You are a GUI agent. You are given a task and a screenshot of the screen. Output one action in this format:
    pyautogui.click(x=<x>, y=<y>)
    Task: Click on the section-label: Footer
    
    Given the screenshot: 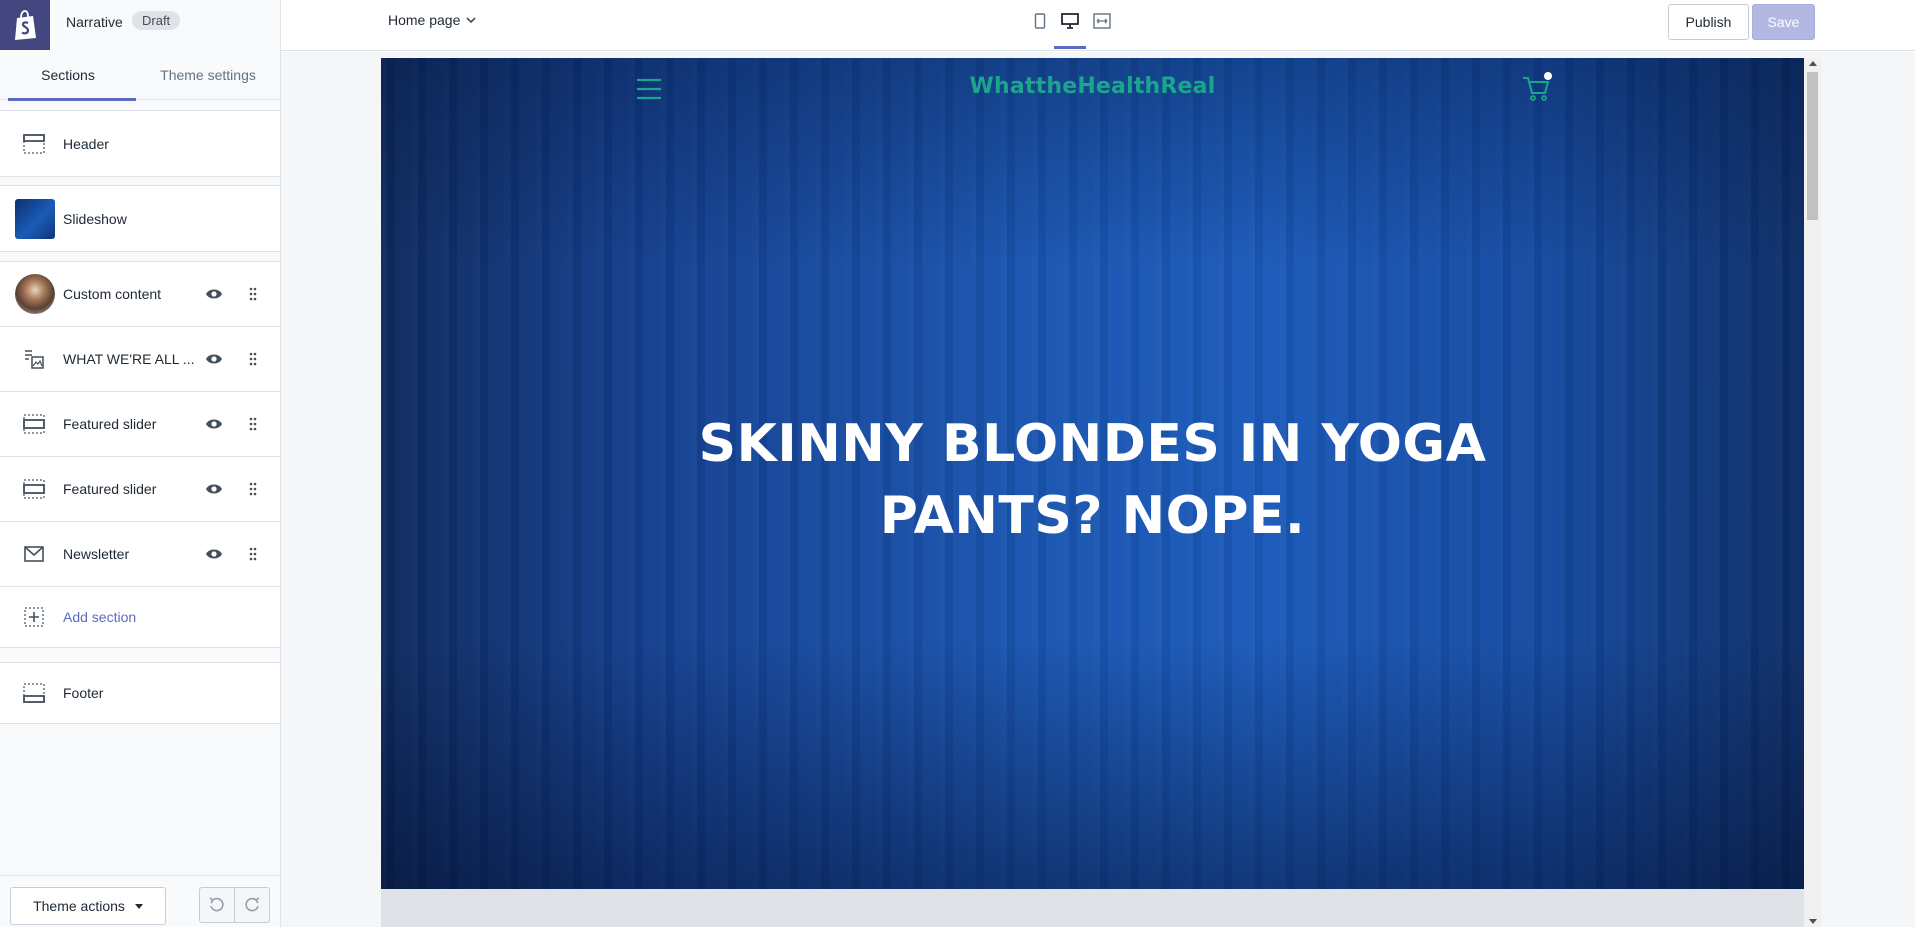 What is the action you would take?
    pyautogui.click(x=83, y=693)
    